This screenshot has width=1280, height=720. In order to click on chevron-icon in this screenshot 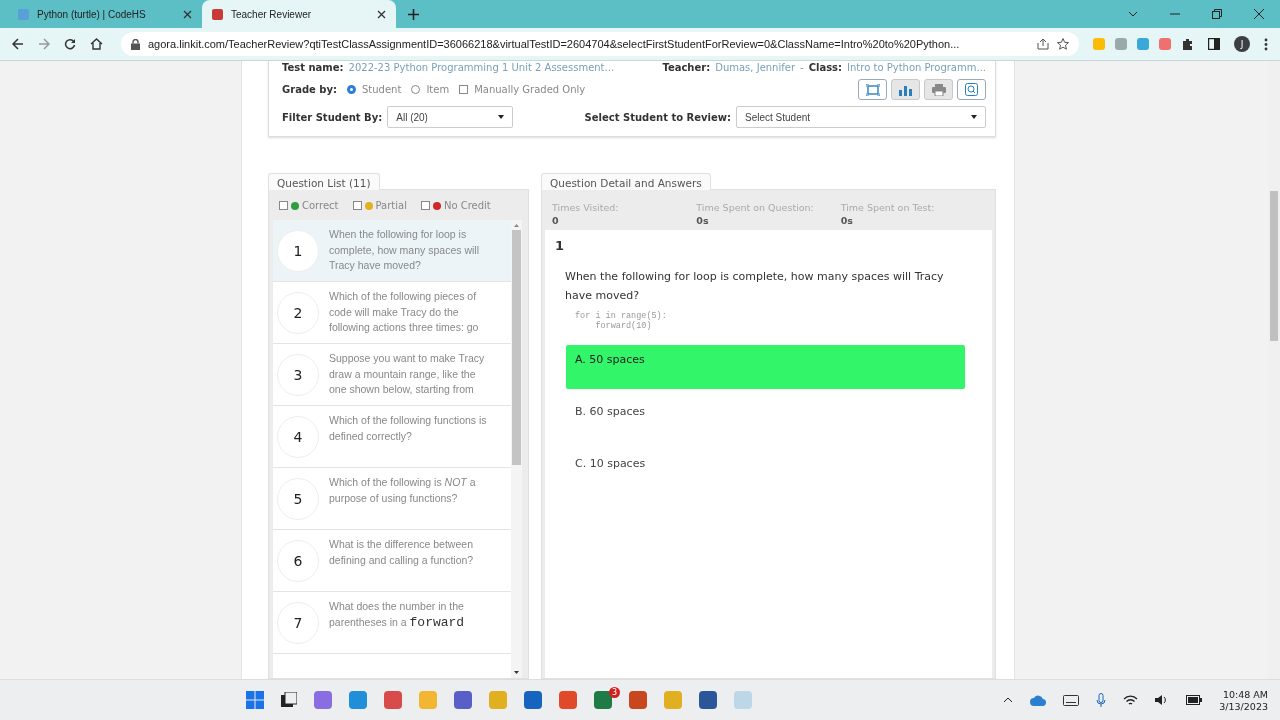, I will do `click(1133, 14)`.